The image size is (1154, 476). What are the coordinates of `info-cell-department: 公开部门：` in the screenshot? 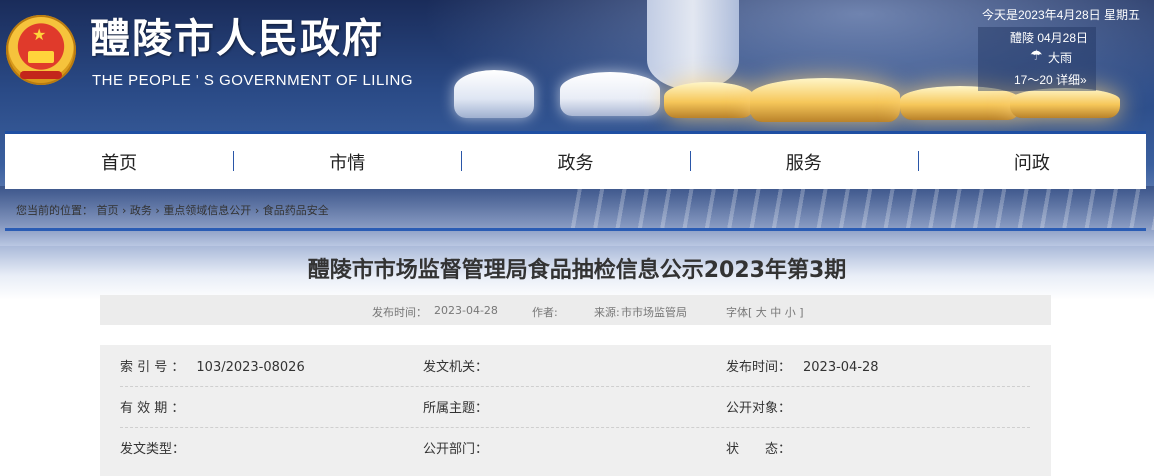 It's located at (461, 447).